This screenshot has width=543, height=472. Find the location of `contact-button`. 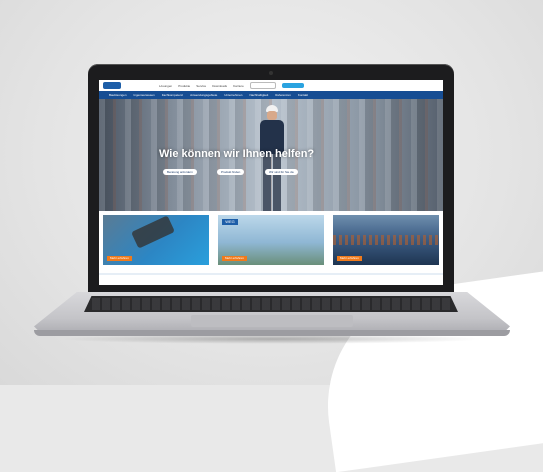

contact-button is located at coordinates (292, 85).